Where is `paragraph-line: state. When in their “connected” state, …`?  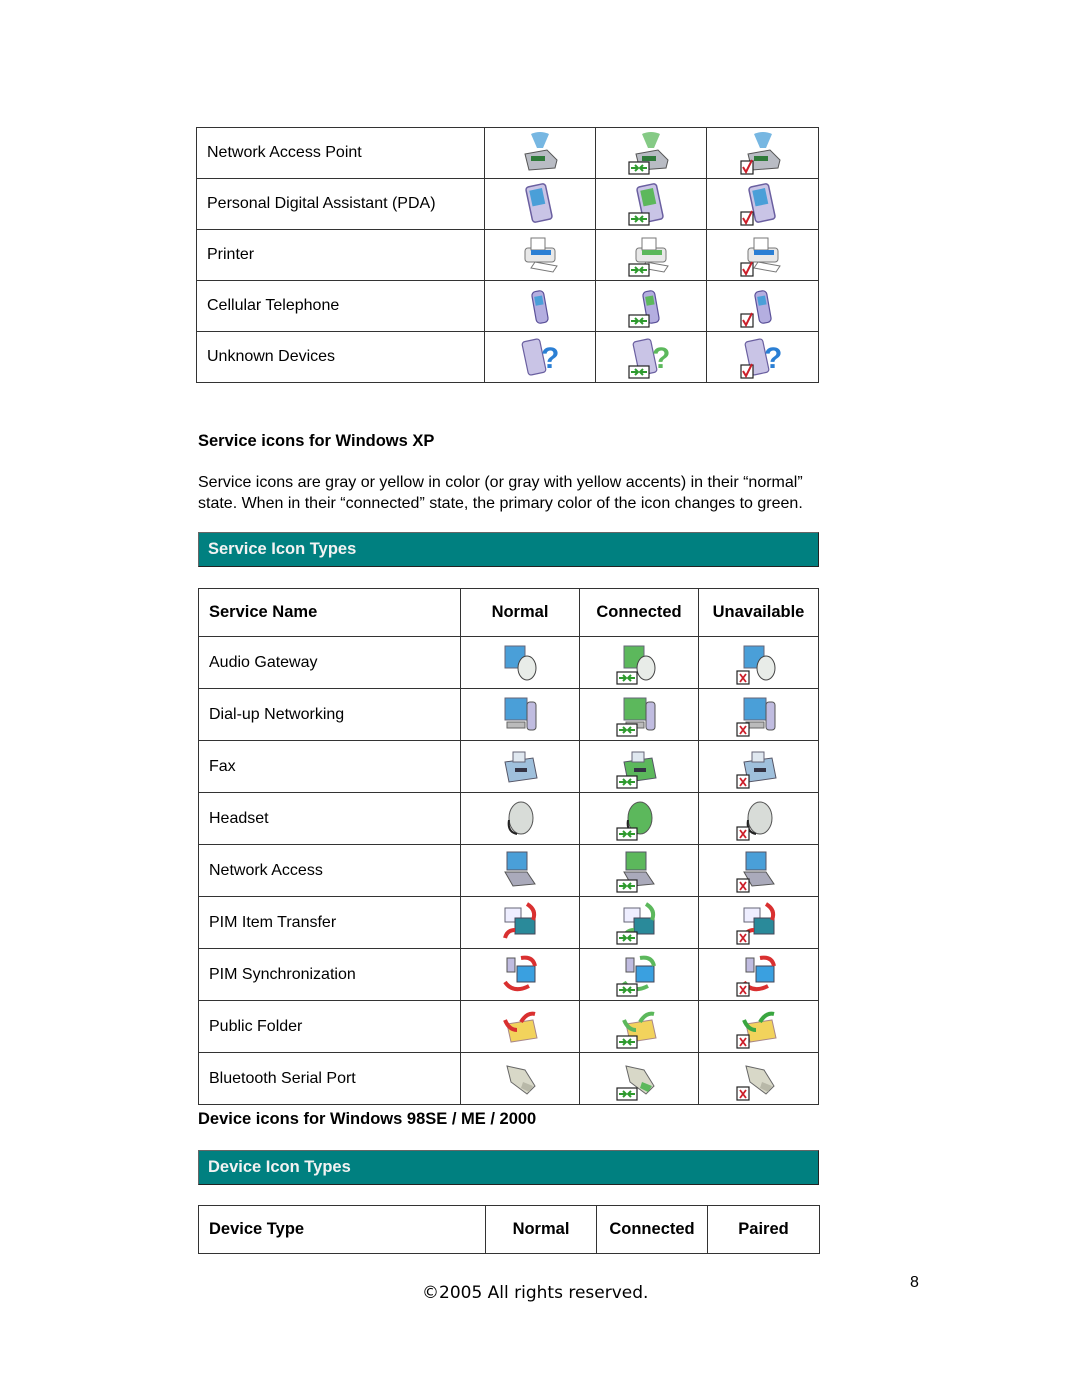 paragraph-line: state. When in their “connected” state, … is located at coordinates (500, 503).